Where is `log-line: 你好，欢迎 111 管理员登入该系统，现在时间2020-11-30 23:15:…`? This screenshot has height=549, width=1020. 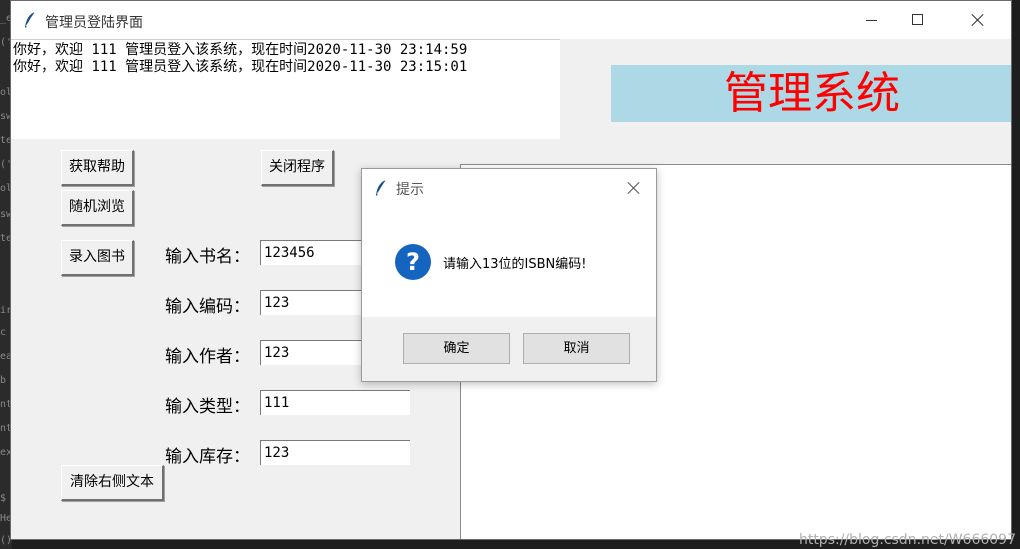 log-line: 你好，欢迎 111 管理员登入该系统，现在时间2020-11-30 23:15:… is located at coordinates (240, 67).